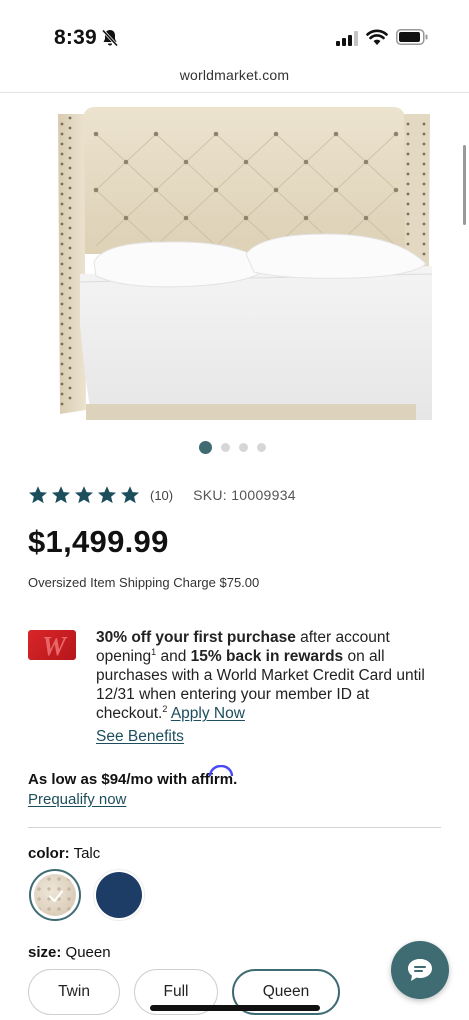 The image size is (469, 1020). What do you see at coordinates (74, 992) in the screenshot?
I see `size-option-twin: Twin` at bounding box center [74, 992].